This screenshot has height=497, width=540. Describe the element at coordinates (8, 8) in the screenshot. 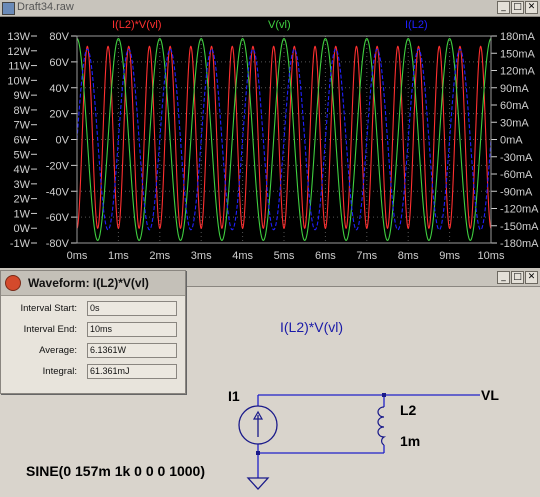

I see `waveform-app-icon` at that location.